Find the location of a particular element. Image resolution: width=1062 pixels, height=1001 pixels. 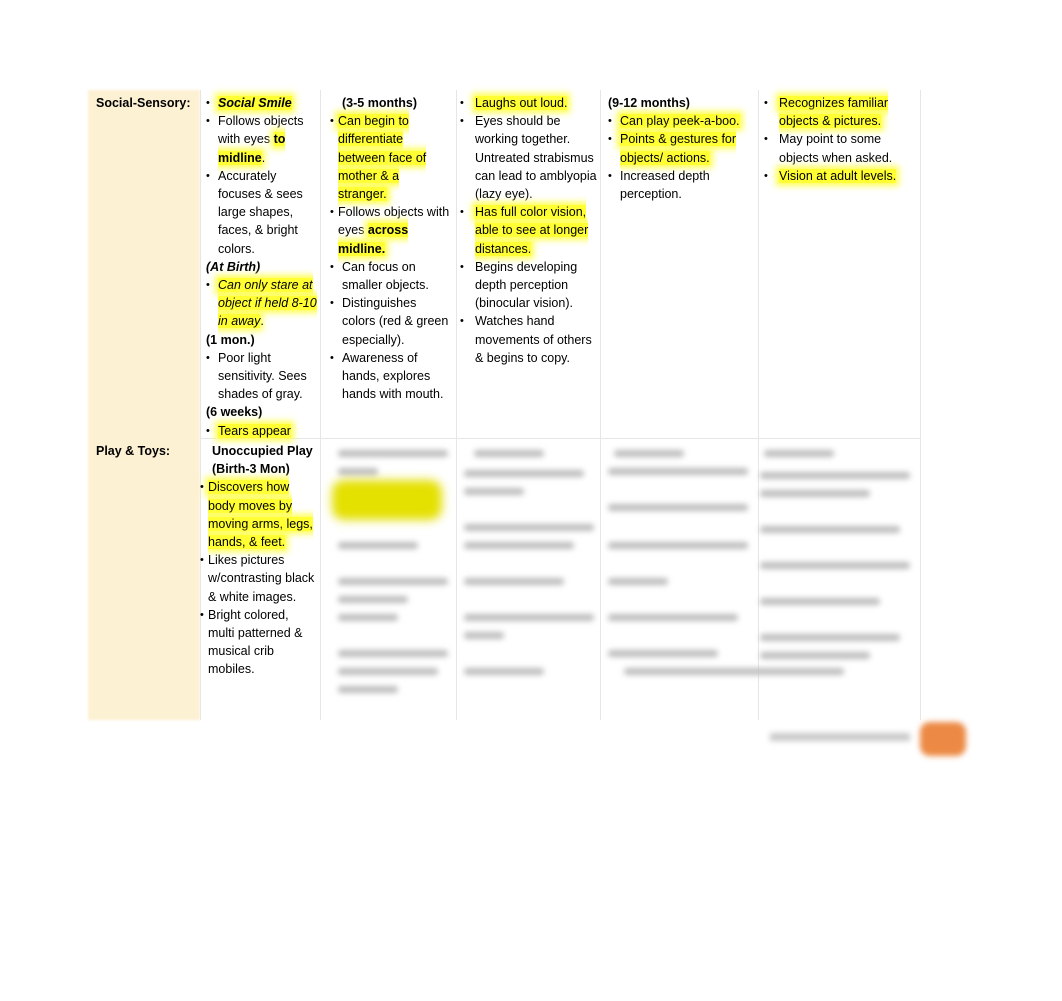

list-item: Follows objects with eyes to midline. is located at coordinates (262, 139).